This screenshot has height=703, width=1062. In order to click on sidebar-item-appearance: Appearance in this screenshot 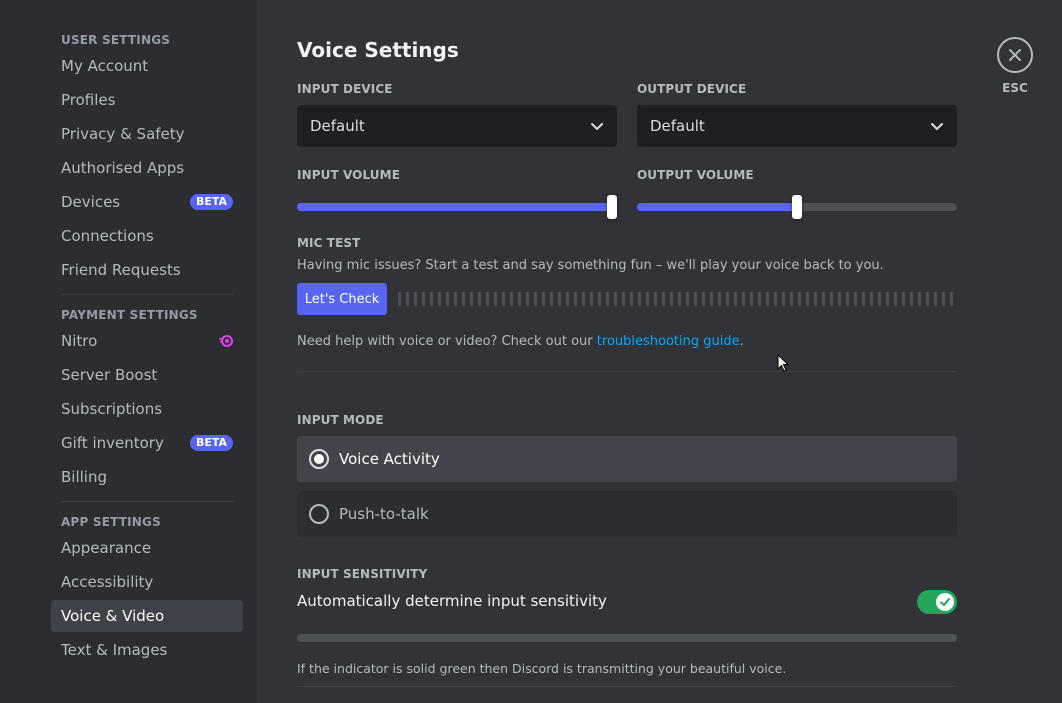, I will do `click(147, 548)`.